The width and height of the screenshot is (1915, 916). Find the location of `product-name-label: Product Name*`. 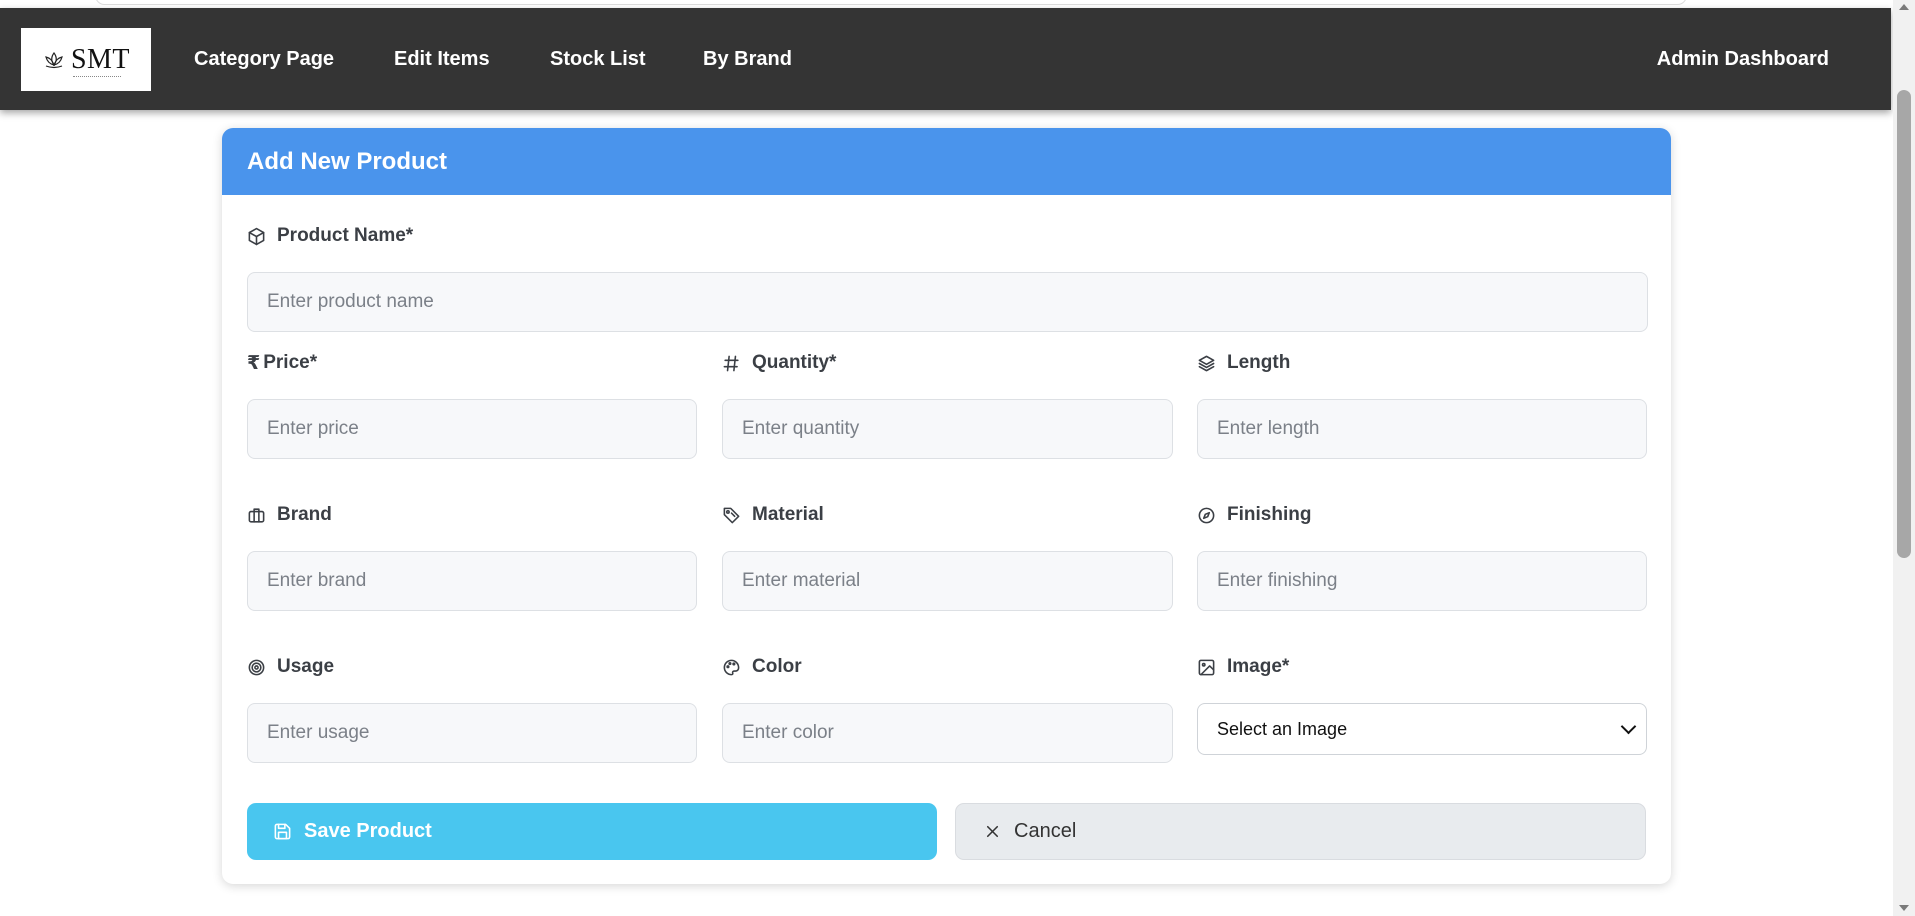

product-name-label: Product Name* is located at coordinates (330, 236).